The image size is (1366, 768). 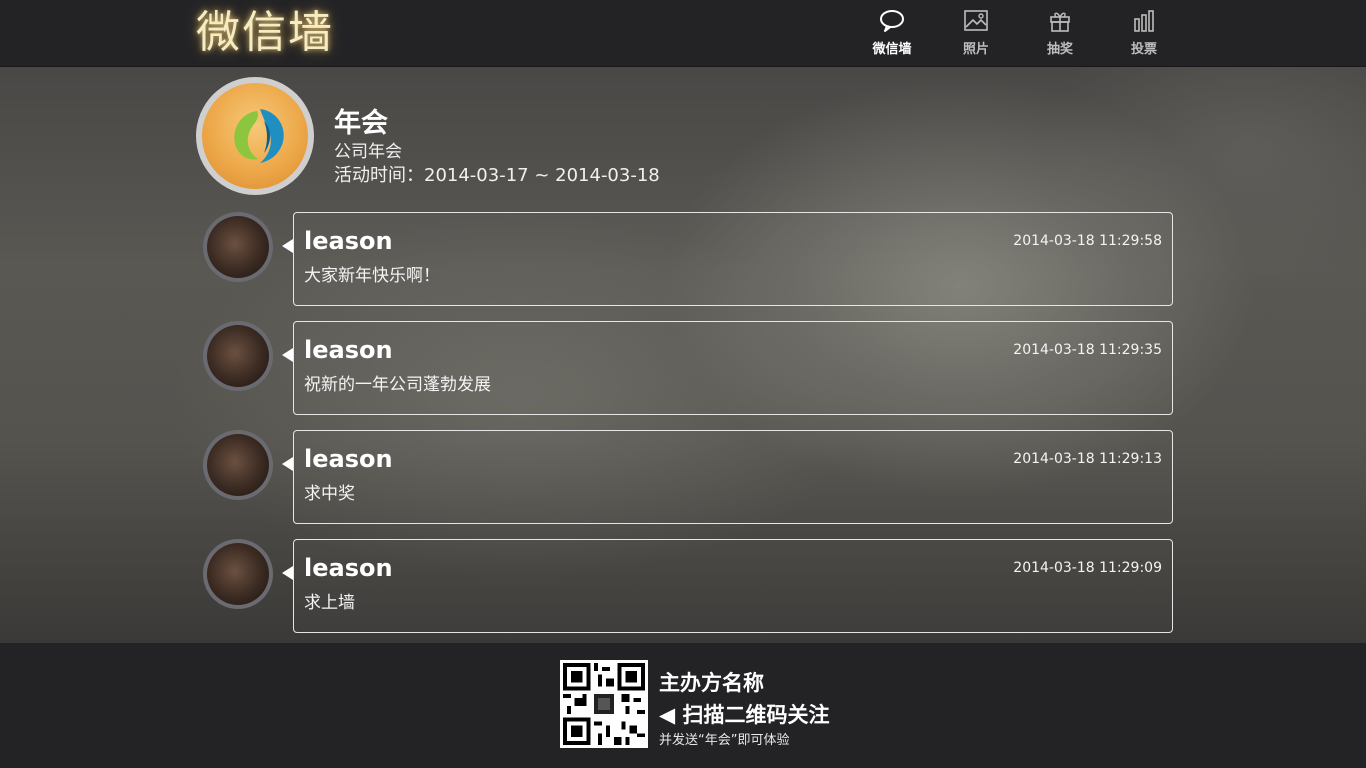 What do you see at coordinates (372, 276) in the screenshot?
I see `message-text: 大家新年快乐啊！` at bounding box center [372, 276].